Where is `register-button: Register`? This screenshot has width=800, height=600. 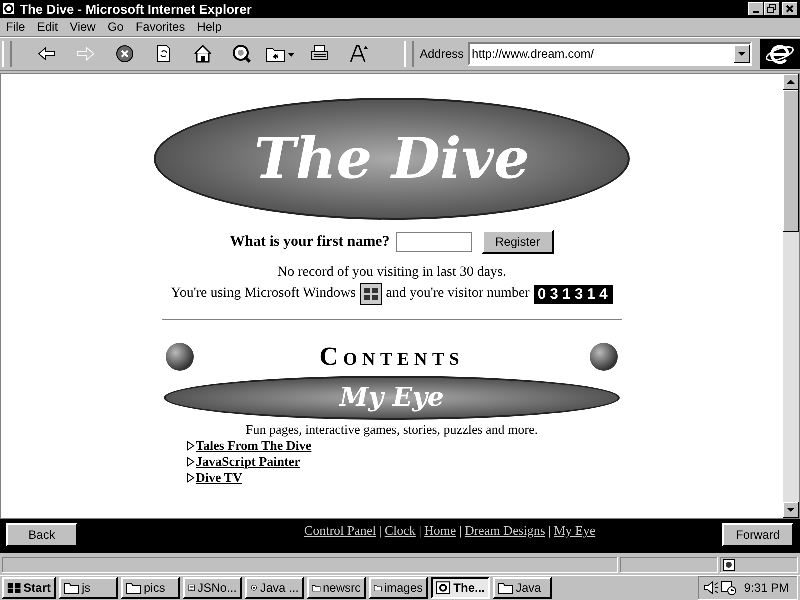
register-button: Register is located at coordinates (518, 242).